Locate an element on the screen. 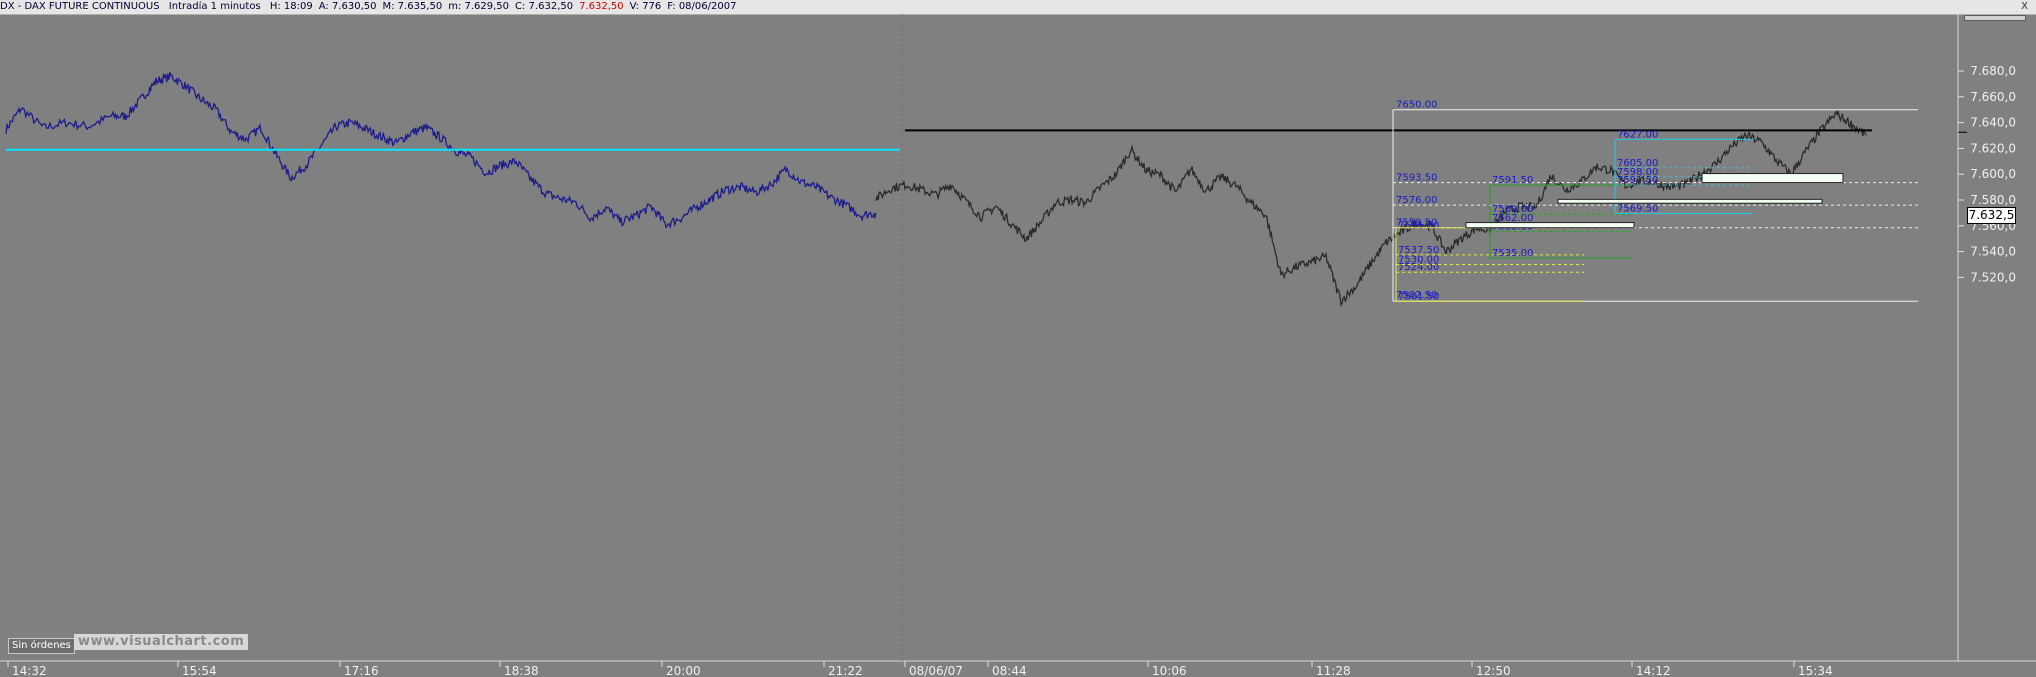 The width and height of the screenshot is (2036, 677). fib-label: 7650.00 is located at coordinates (1416, 105).